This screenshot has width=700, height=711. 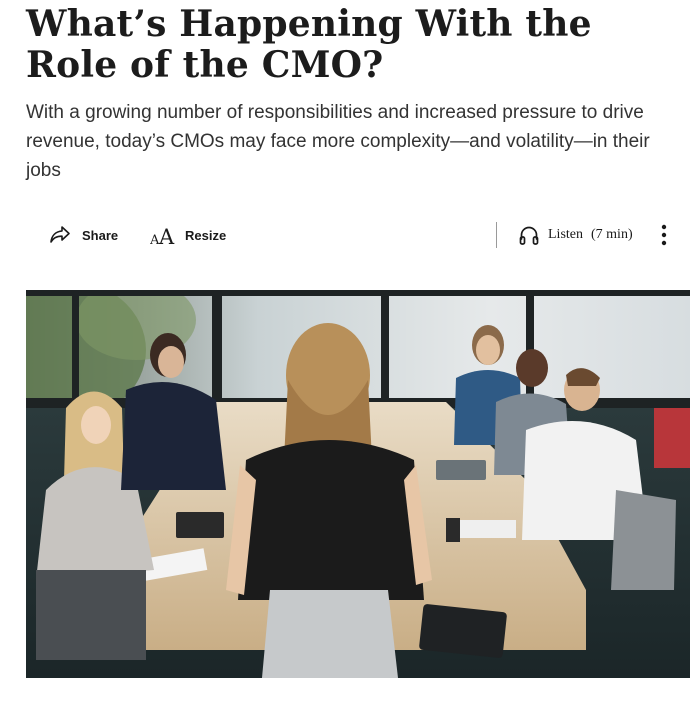 I want to click on headphones-icon, so click(x=529, y=235).